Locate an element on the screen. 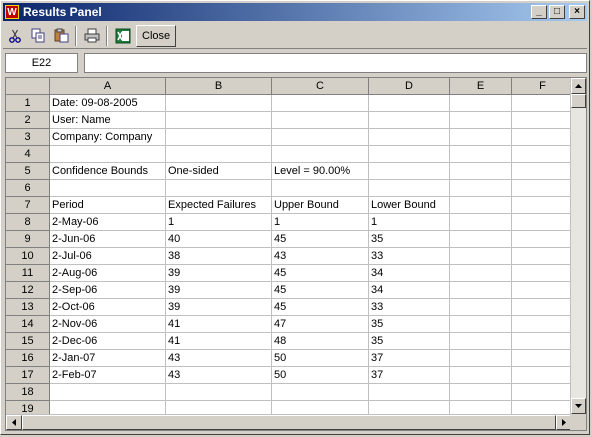 The height and width of the screenshot is (437, 592). cell-f3 is located at coordinates (543, 137).